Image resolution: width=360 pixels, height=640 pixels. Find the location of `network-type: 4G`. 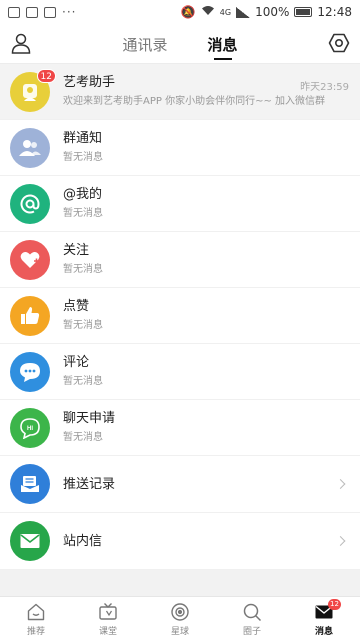

network-type: 4G is located at coordinates (225, 12).